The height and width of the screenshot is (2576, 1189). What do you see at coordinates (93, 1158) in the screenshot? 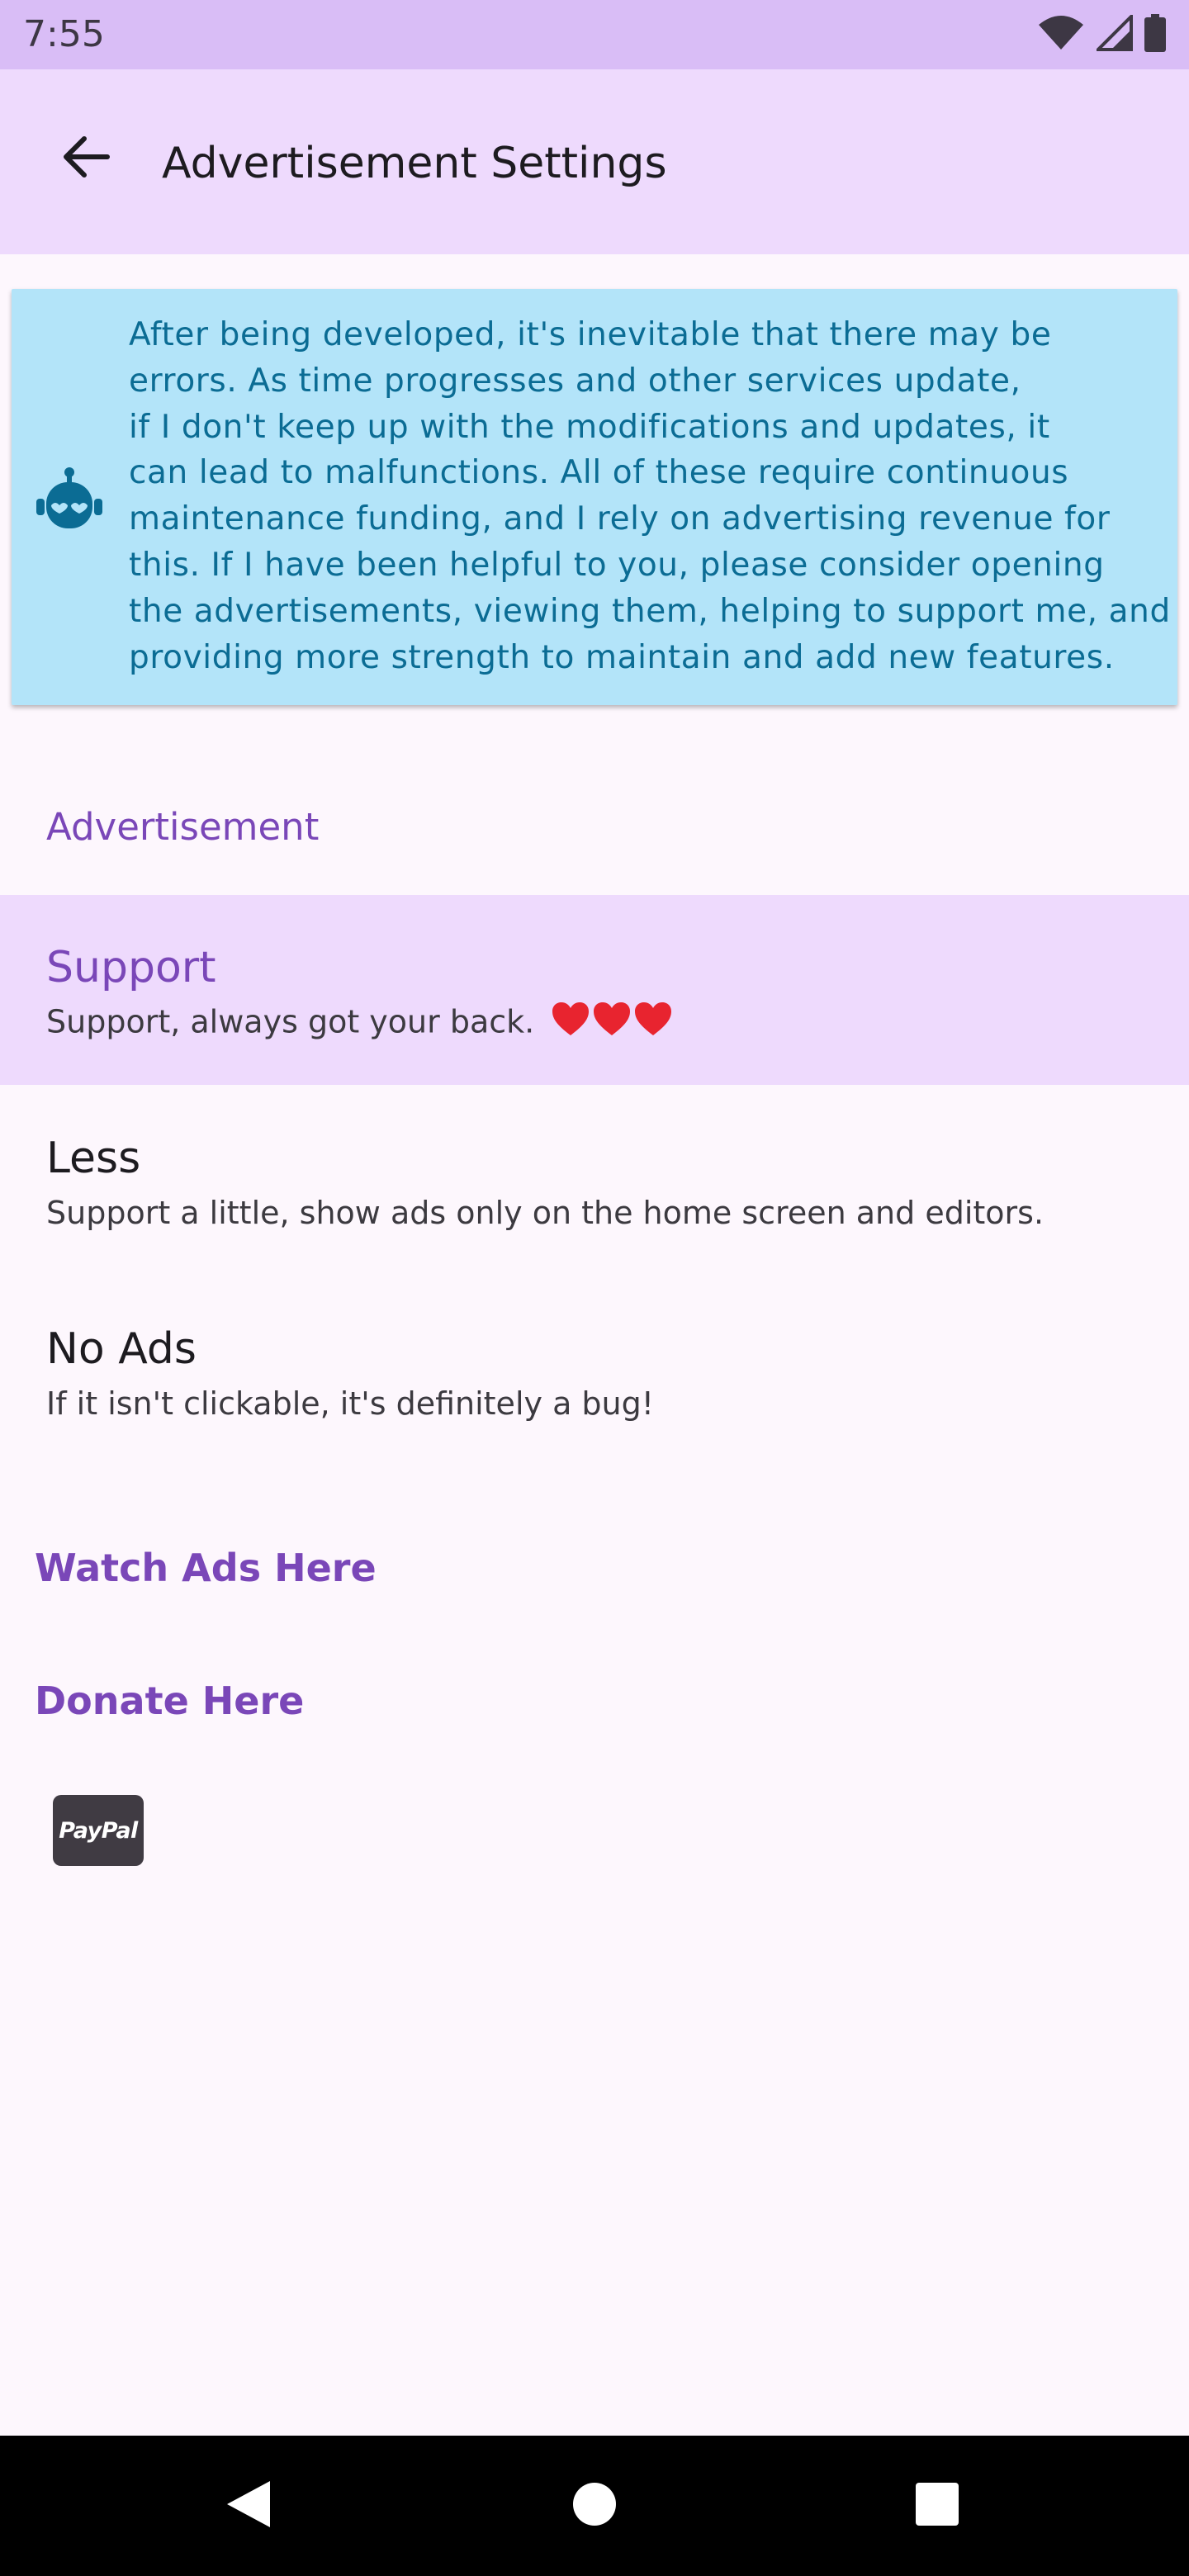
I see `option-title: Less` at bounding box center [93, 1158].